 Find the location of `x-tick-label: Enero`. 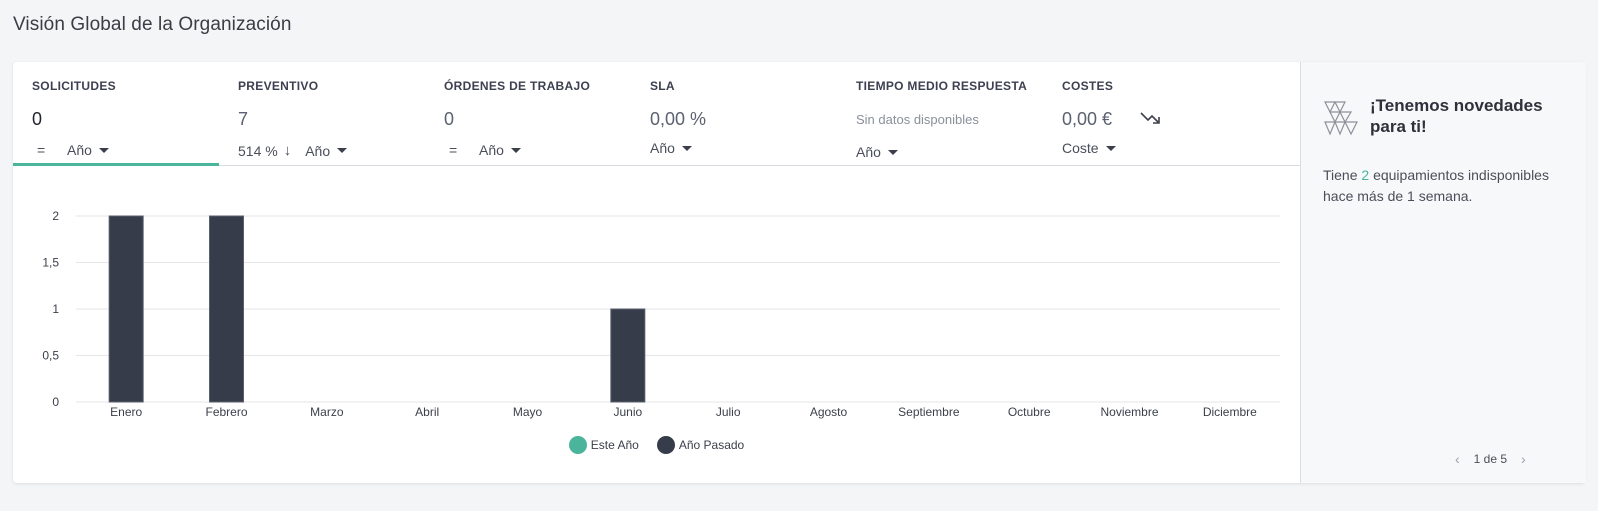

x-tick-label: Enero is located at coordinates (126, 412).